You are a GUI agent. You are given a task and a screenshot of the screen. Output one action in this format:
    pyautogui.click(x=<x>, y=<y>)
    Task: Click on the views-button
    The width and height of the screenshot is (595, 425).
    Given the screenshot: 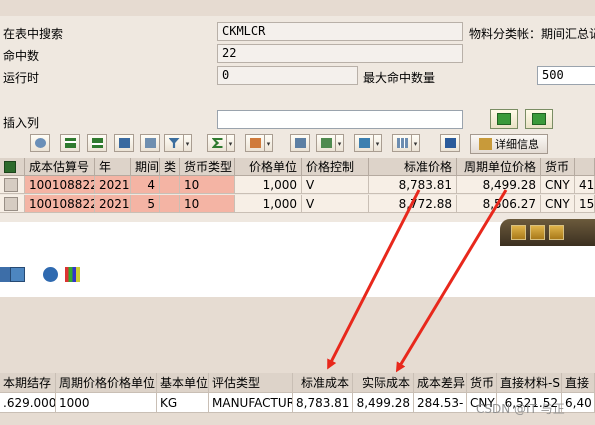 What is the action you would take?
    pyautogui.click(x=326, y=143)
    